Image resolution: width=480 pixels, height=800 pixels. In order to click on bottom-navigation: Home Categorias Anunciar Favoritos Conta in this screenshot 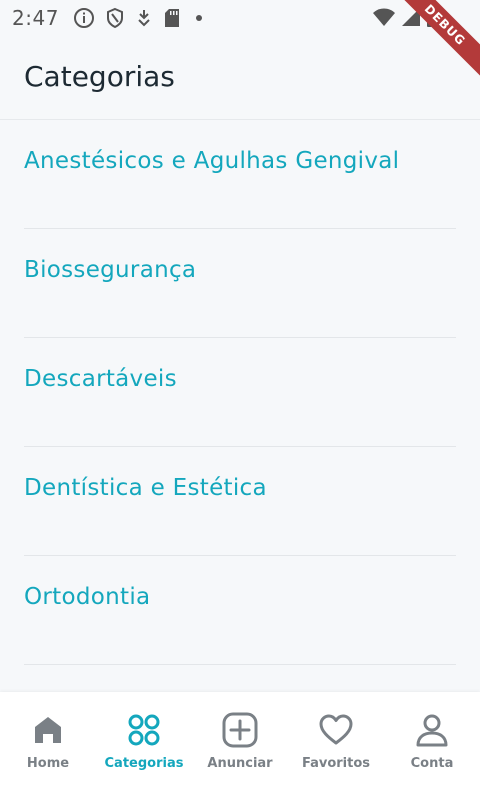, I will do `click(240, 746)`.